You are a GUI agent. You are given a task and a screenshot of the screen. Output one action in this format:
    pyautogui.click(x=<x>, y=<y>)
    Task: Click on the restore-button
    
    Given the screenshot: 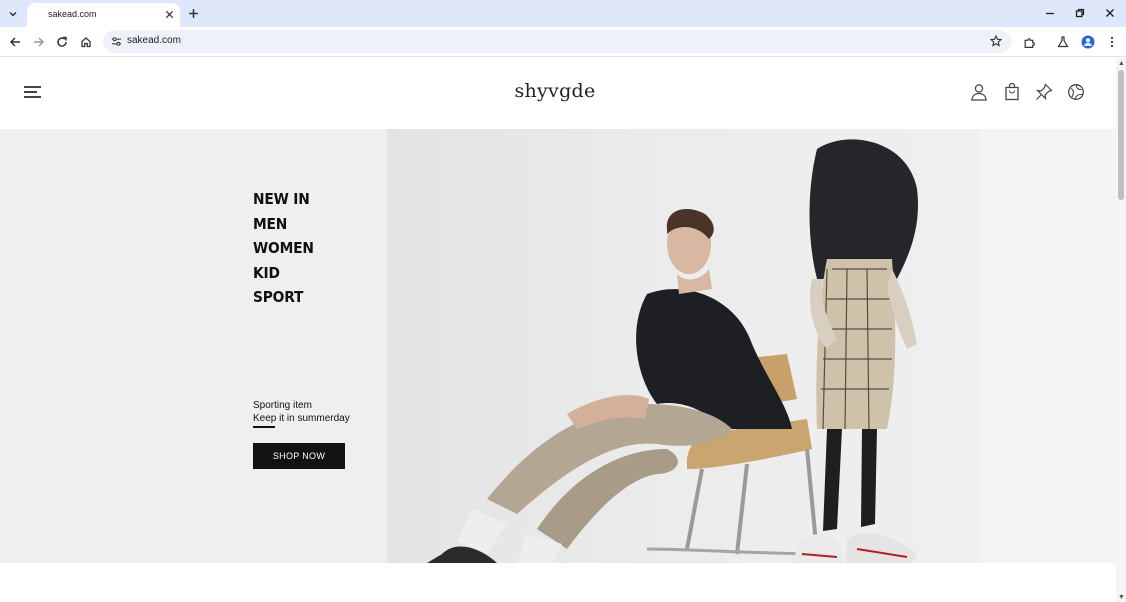 What is the action you would take?
    pyautogui.click(x=1080, y=13)
    